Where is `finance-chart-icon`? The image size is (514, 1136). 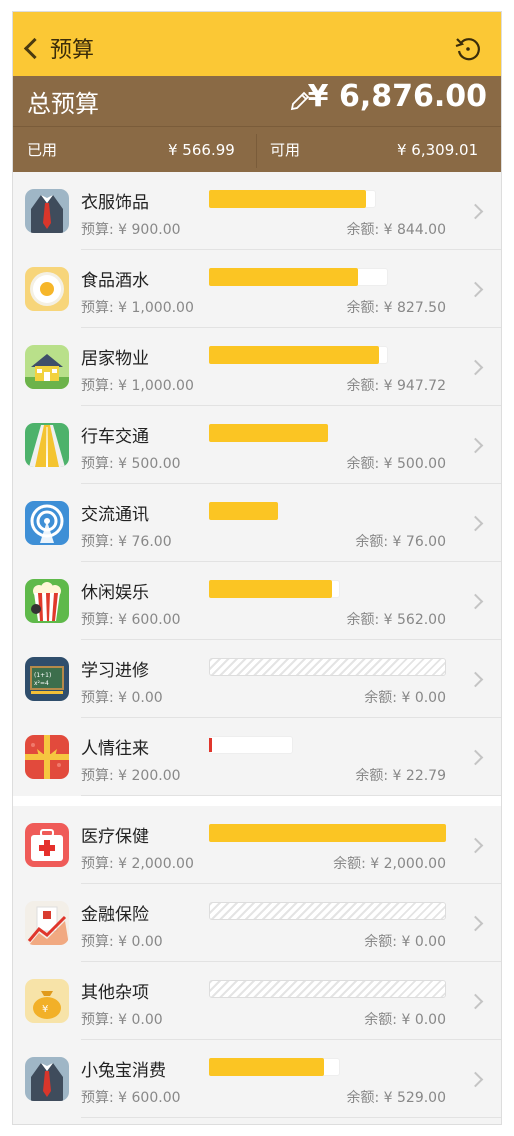 finance-chart-icon is located at coordinates (47, 923).